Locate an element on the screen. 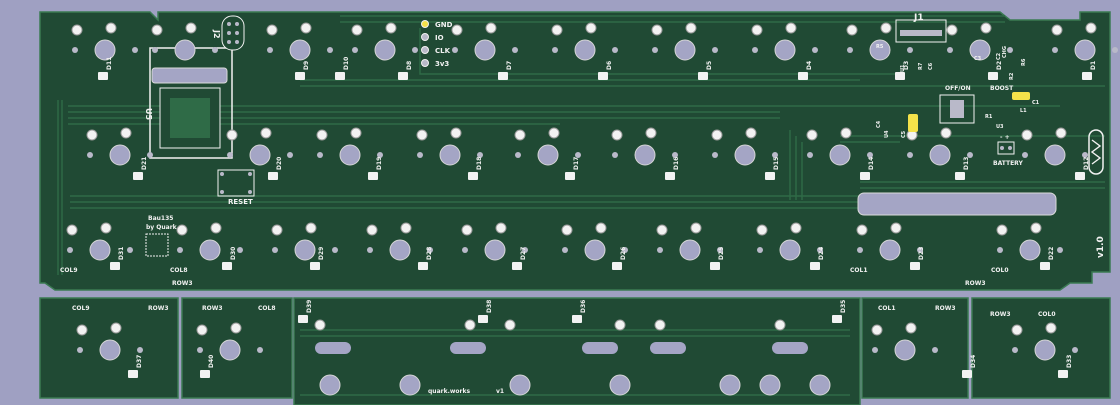 The image size is (1120, 405). ref-r6: R6 is located at coordinates (1024, 62).